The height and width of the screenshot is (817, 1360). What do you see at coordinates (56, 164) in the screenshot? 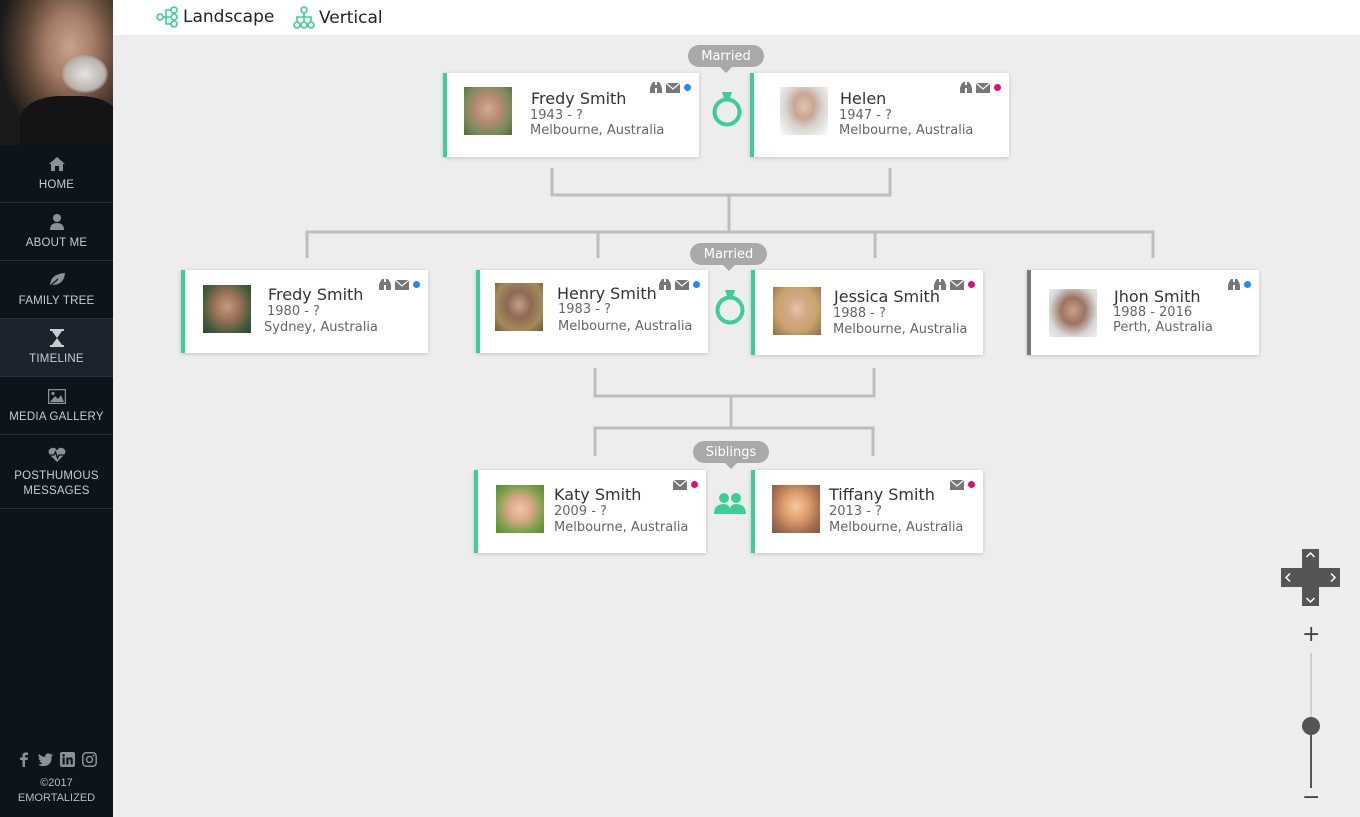
I see `home-icon` at bounding box center [56, 164].